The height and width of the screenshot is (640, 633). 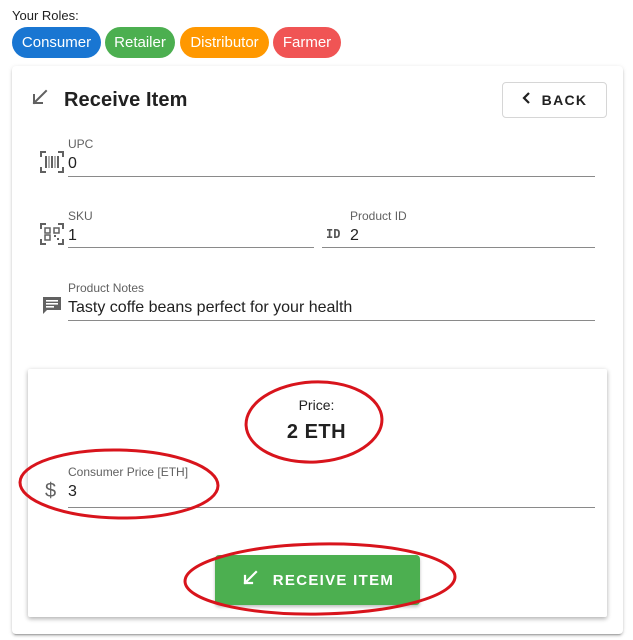 What do you see at coordinates (72, 492) in the screenshot?
I see `consumer-price-input: 3` at bounding box center [72, 492].